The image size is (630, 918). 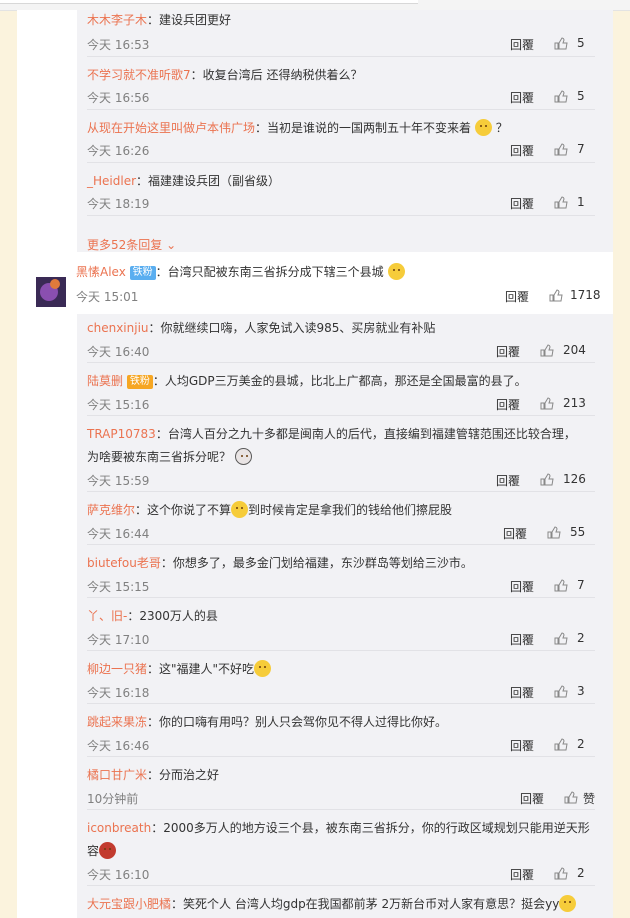 What do you see at coordinates (129, 904) in the screenshot?
I see `username-link: 大元宝跟小肥橘` at bounding box center [129, 904].